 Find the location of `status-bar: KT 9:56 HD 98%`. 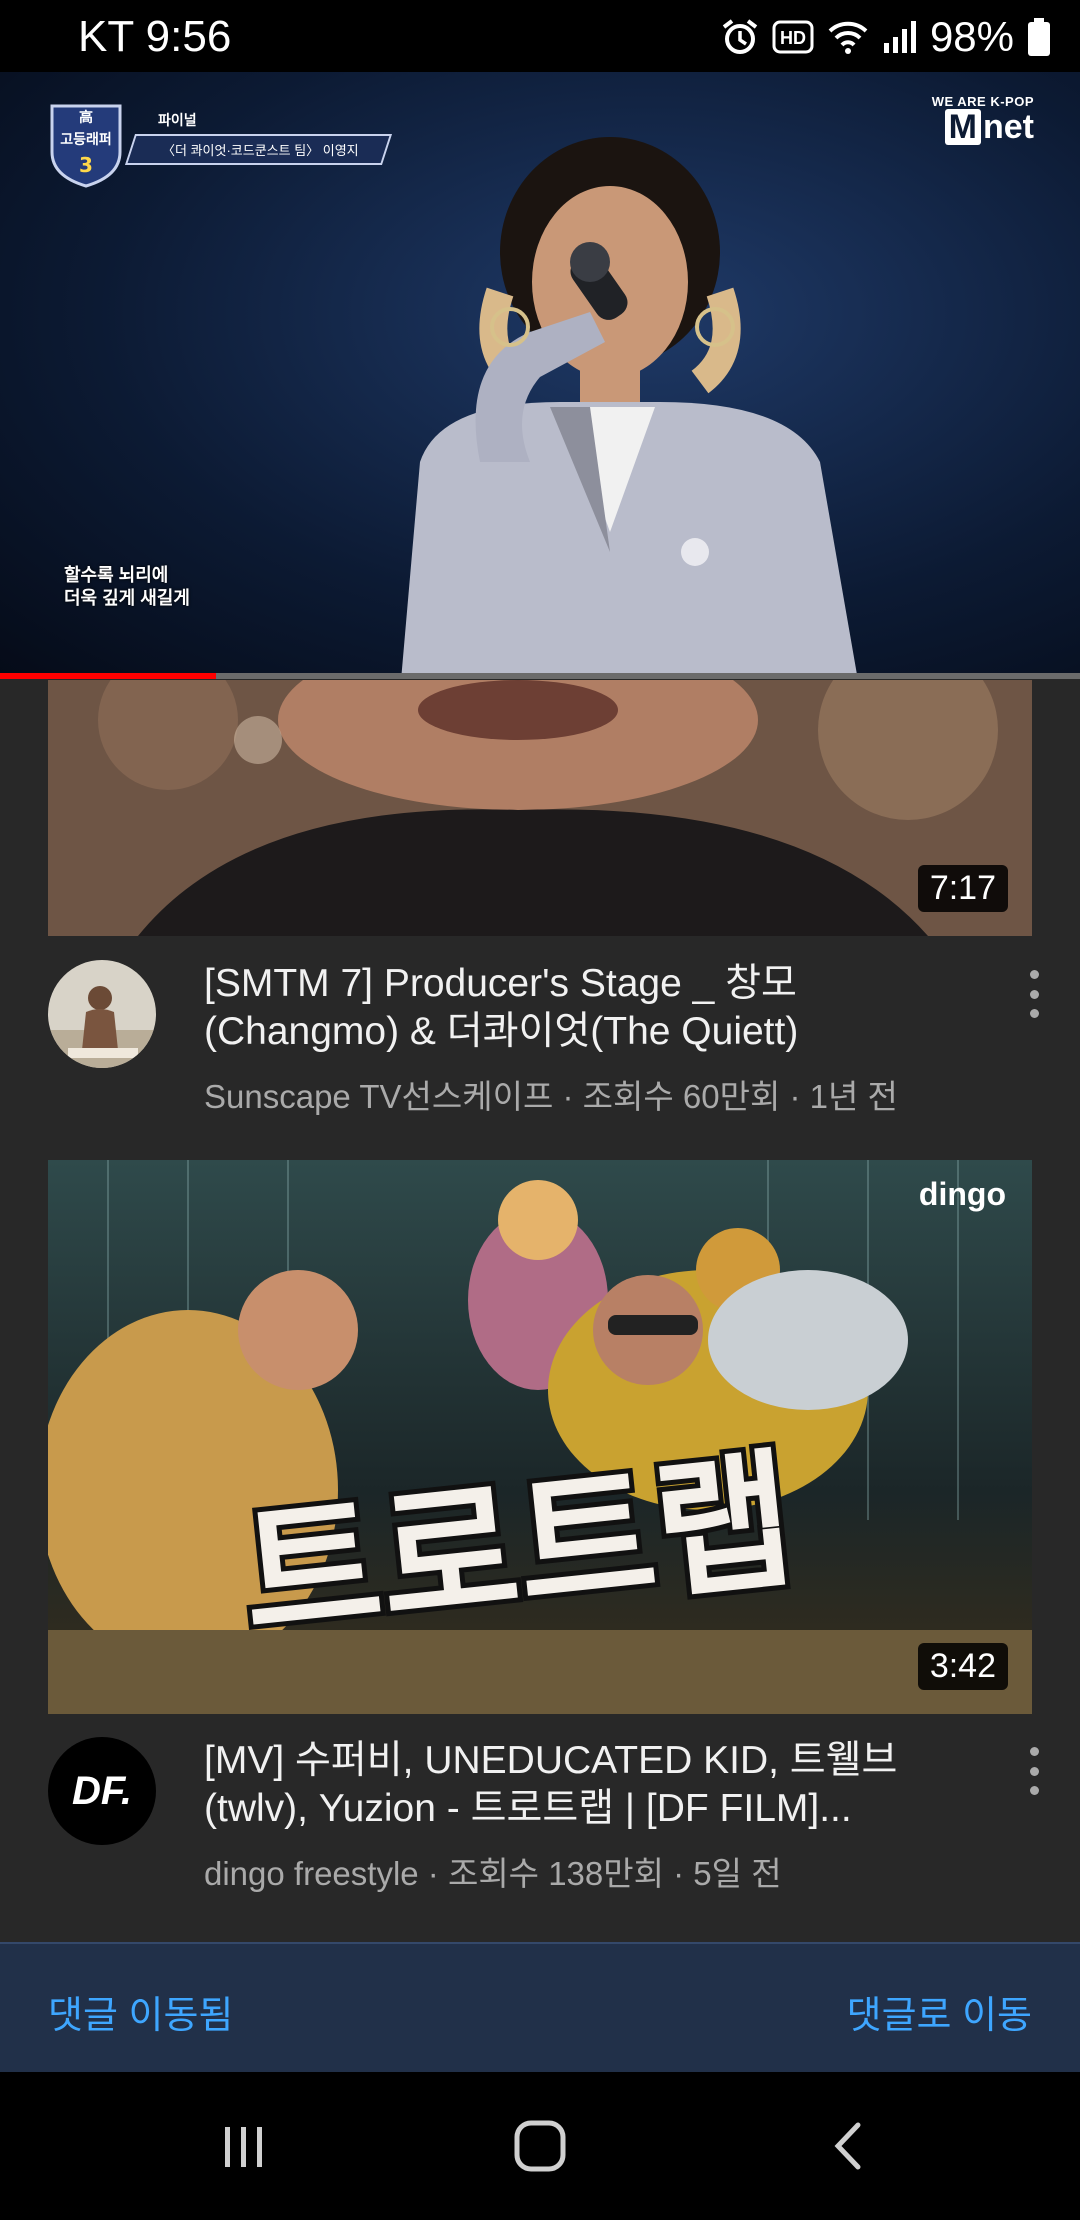

status-bar: KT 9:56 HD 98% is located at coordinates (540, 36).